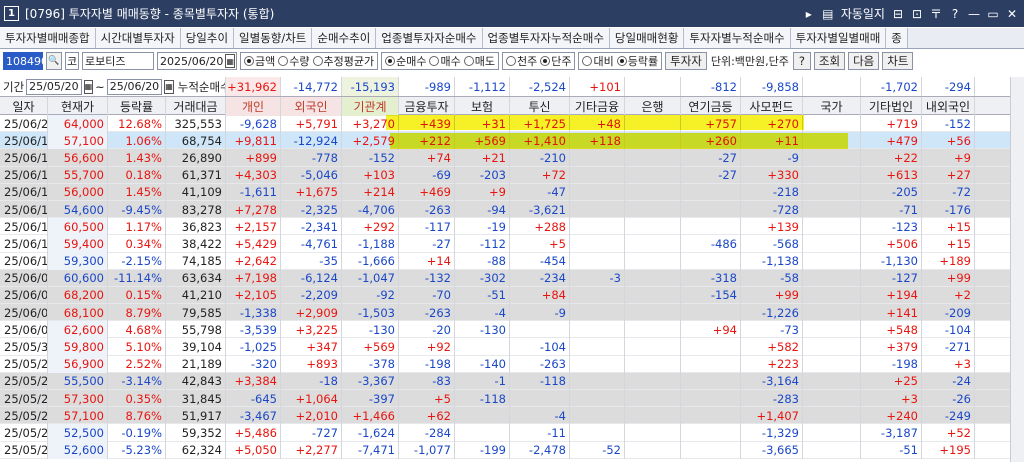 This screenshot has width=1024, height=462. What do you see at coordinates (370, 364) in the screenshot?
I see `cell-institution: -378` at bounding box center [370, 364].